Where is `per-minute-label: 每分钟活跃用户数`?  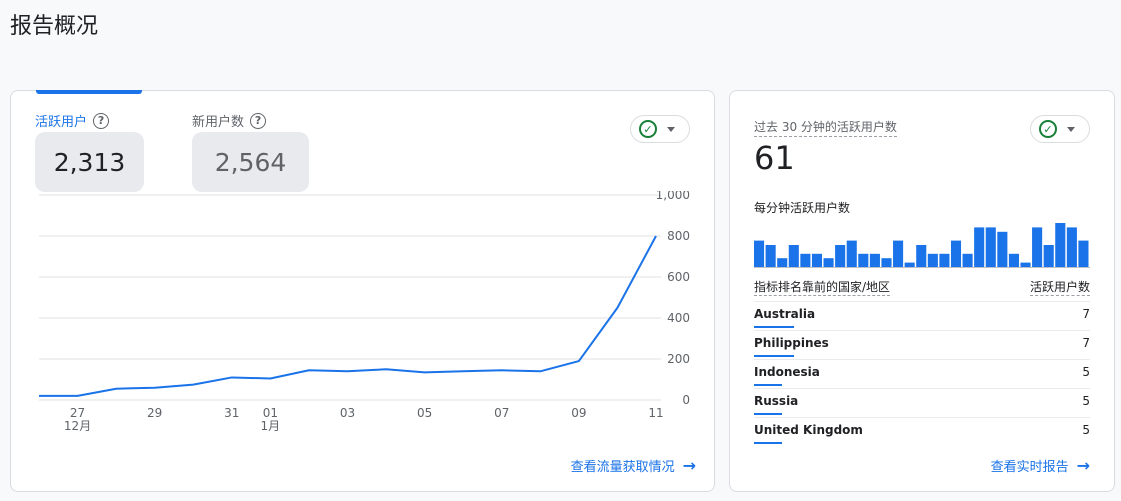
per-minute-label: 每分钟活跃用户数 is located at coordinates (802, 208).